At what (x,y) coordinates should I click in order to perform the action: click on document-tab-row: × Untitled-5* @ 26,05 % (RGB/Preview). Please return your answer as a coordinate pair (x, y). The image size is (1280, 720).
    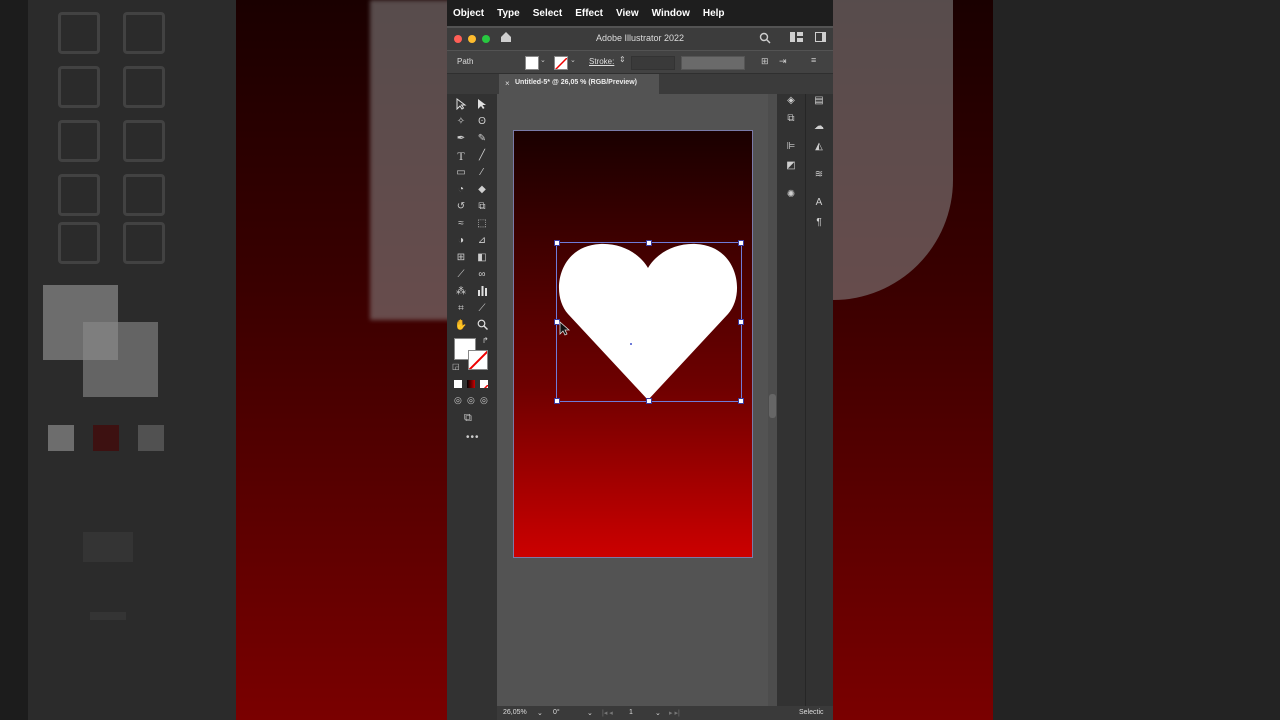
    Looking at the image, I should click on (640, 84).